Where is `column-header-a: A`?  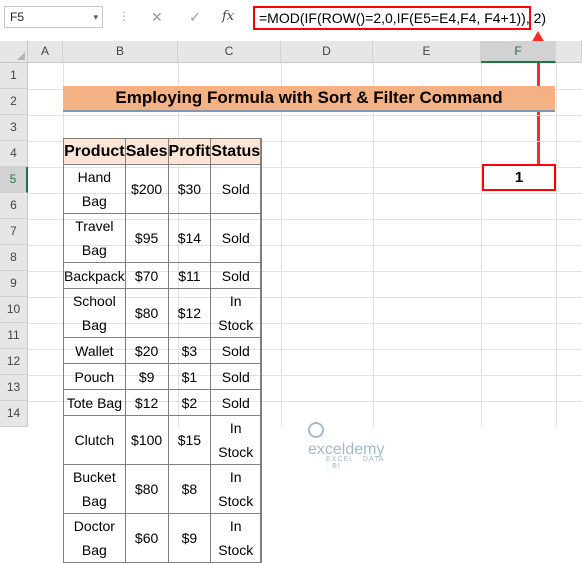
column-header-a: A is located at coordinates (45, 52).